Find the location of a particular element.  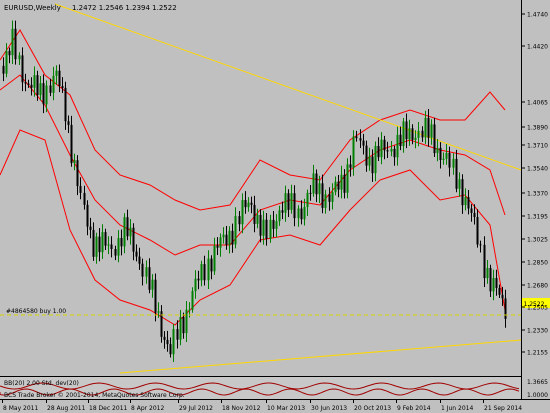

time-tick-label: 8 Apr 2012 is located at coordinates (147, 408).